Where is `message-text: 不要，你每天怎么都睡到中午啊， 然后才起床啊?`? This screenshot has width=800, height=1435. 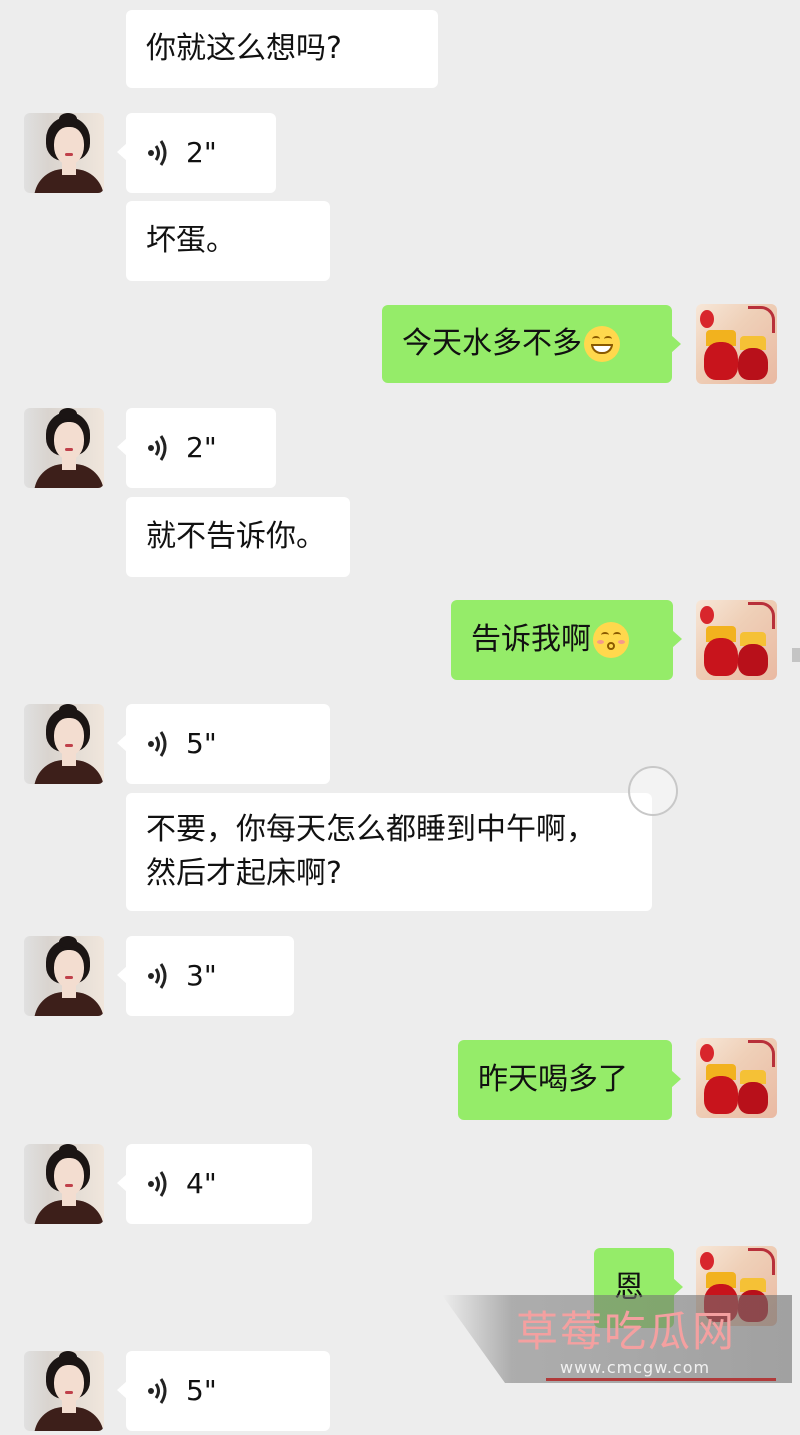 message-text: 不要，你每天怎么都睡到中午啊， 然后才起床啊? is located at coordinates (371, 851).